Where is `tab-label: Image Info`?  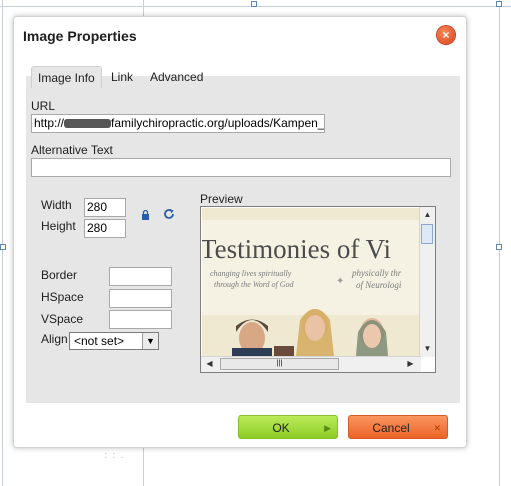
tab-label: Image Info is located at coordinates (66, 78).